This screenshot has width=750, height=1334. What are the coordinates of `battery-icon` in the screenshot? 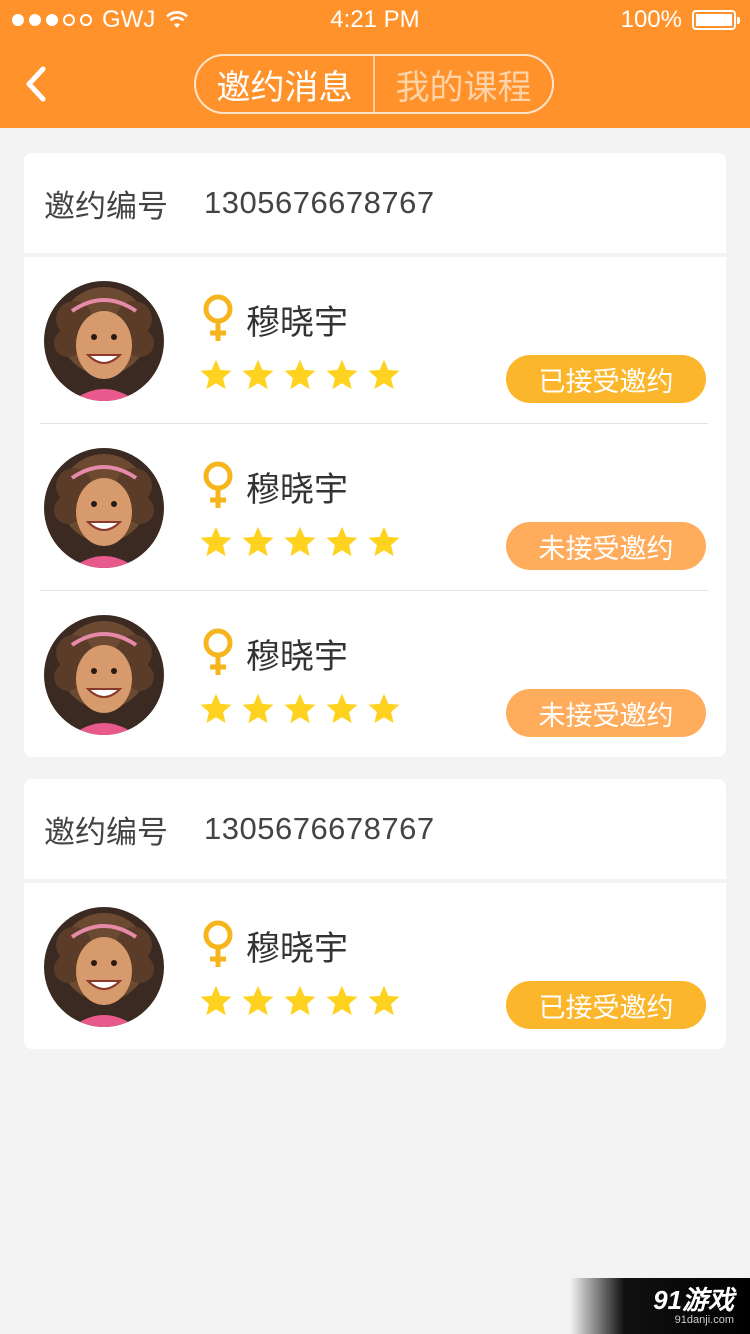 It's located at (716, 20).